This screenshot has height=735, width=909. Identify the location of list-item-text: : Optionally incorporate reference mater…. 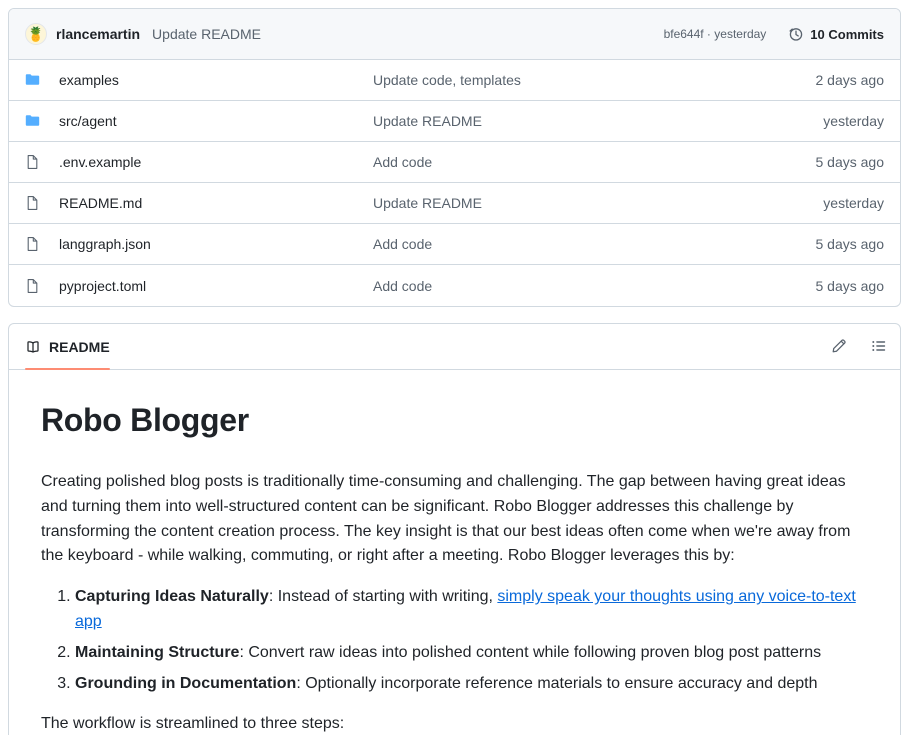
(557, 683).